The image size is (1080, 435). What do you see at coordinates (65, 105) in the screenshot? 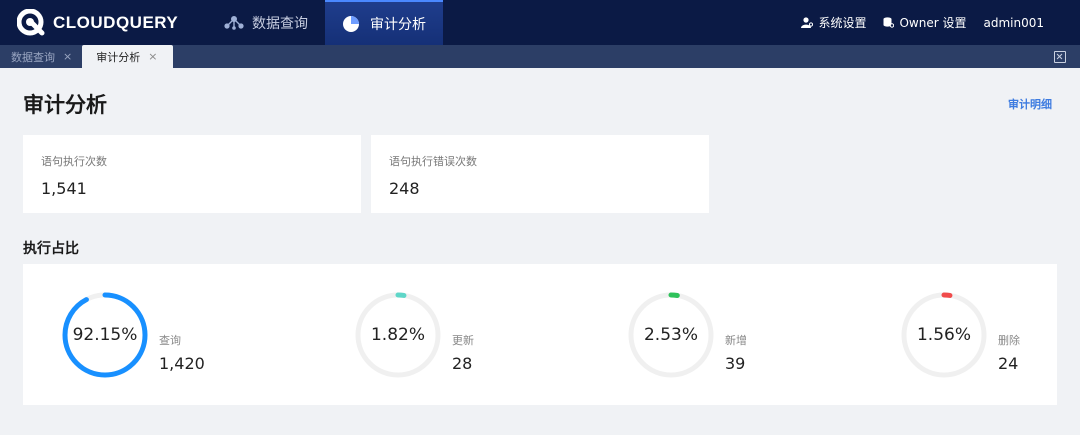
I see `page-title: 审计分析` at bounding box center [65, 105].